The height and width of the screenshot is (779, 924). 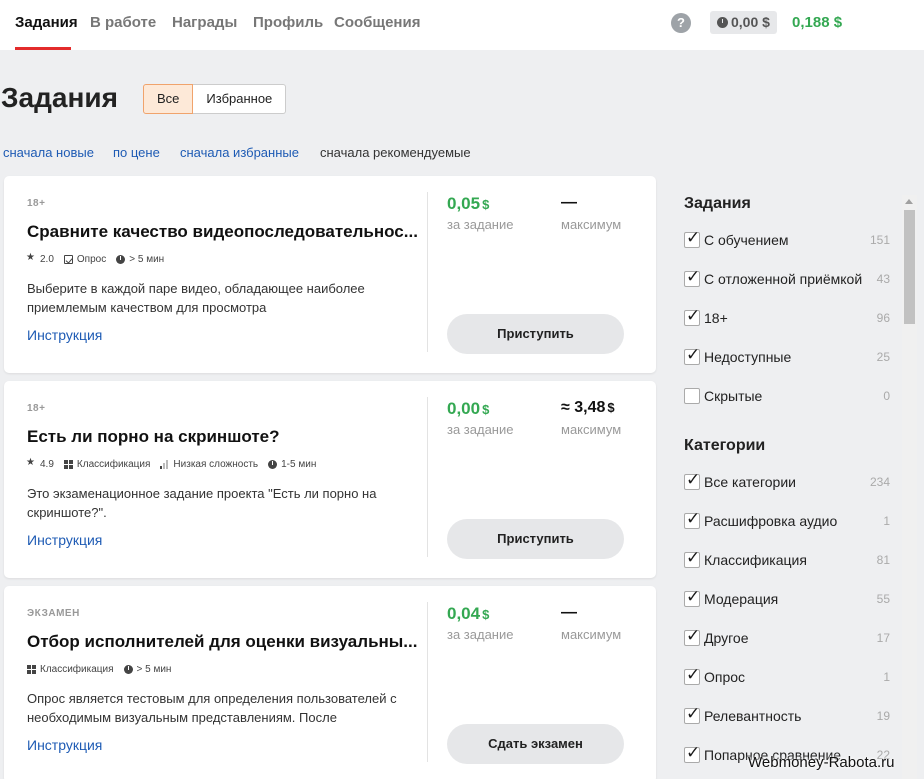 I want to click on filter-count: 19, so click(x=883, y=716).